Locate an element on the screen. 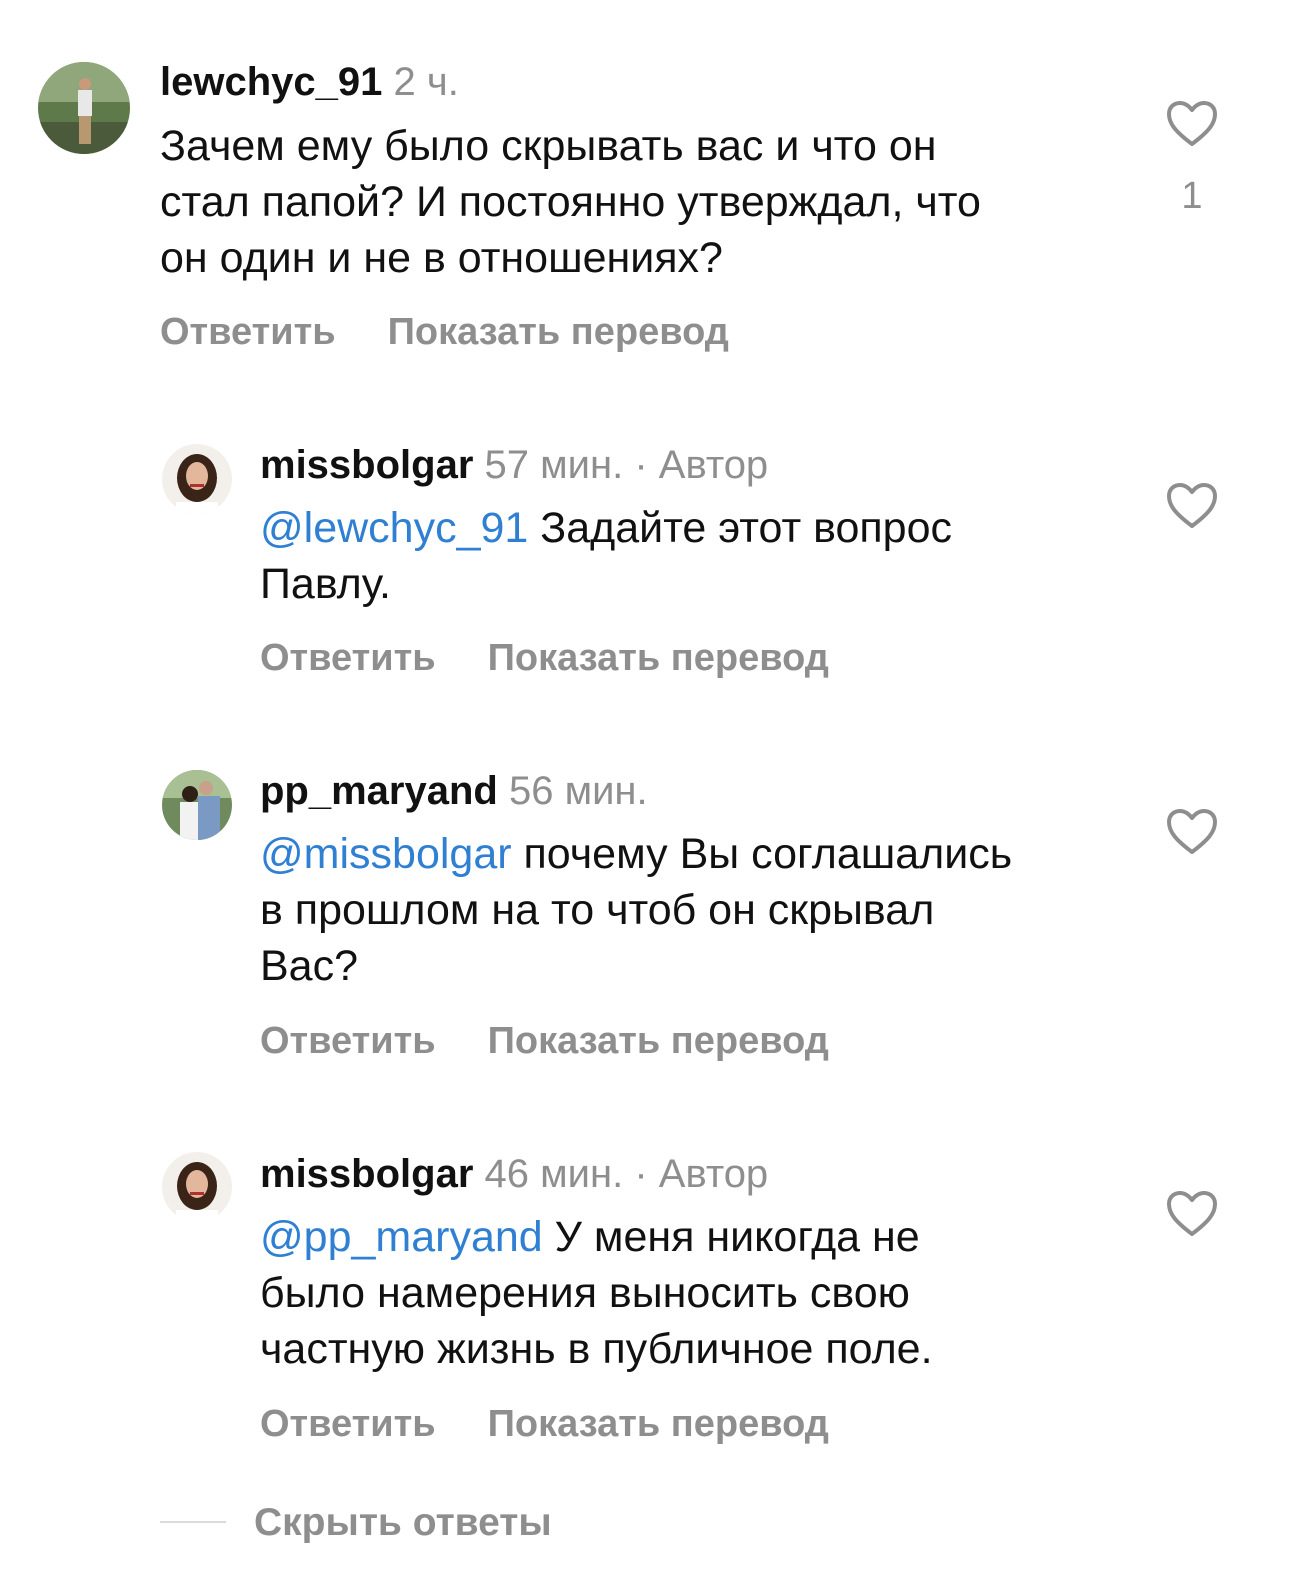  comment-line: почему Вы соглашались is located at coordinates (762, 854).